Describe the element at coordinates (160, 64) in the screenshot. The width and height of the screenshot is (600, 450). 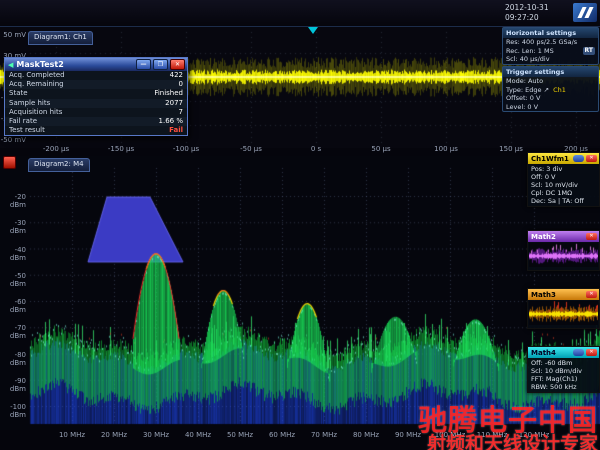
I see `dialog-maximize-button: ❐` at that location.